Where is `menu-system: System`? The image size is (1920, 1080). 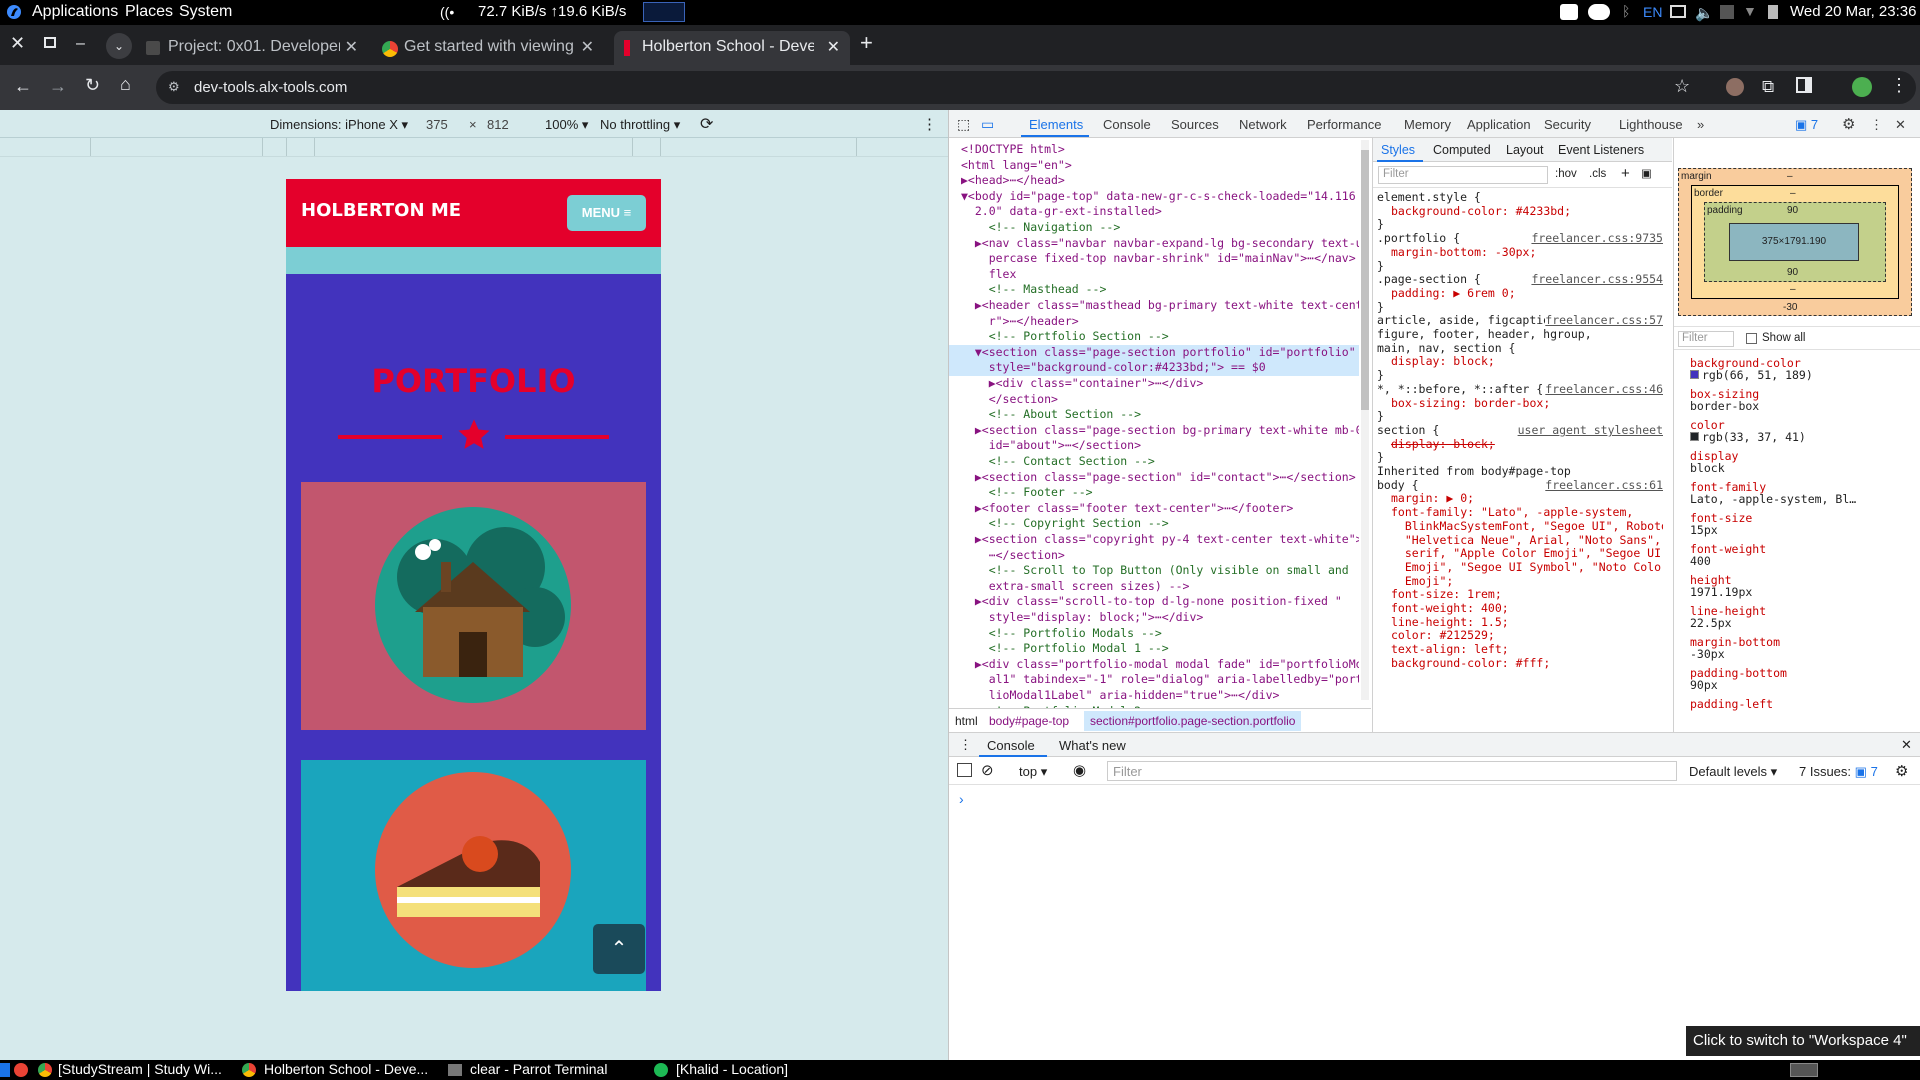
menu-system: System is located at coordinates (205, 12).